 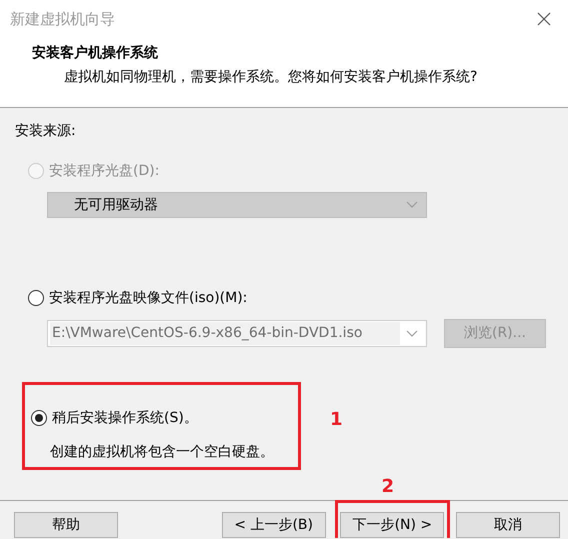 What do you see at coordinates (125, 418) in the screenshot?
I see `option-label: 稍后安装操作系统(S)。` at bounding box center [125, 418].